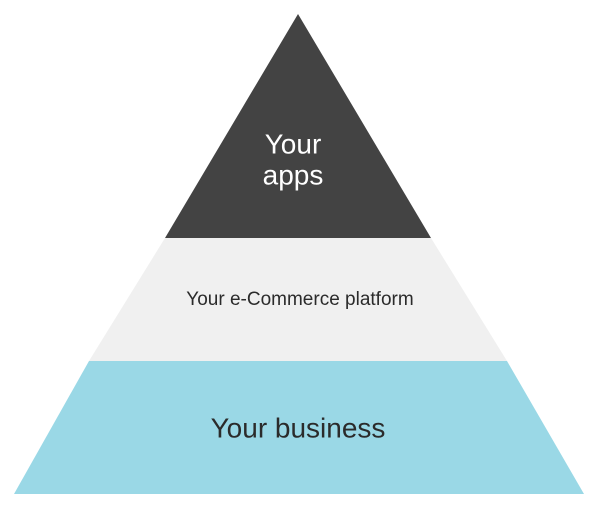 The height and width of the screenshot is (507, 600). What do you see at coordinates (299, 299) in the screenshot?
I see `tier-platform-label: Your e-Commerce platform` at bounding box center [299, 299].